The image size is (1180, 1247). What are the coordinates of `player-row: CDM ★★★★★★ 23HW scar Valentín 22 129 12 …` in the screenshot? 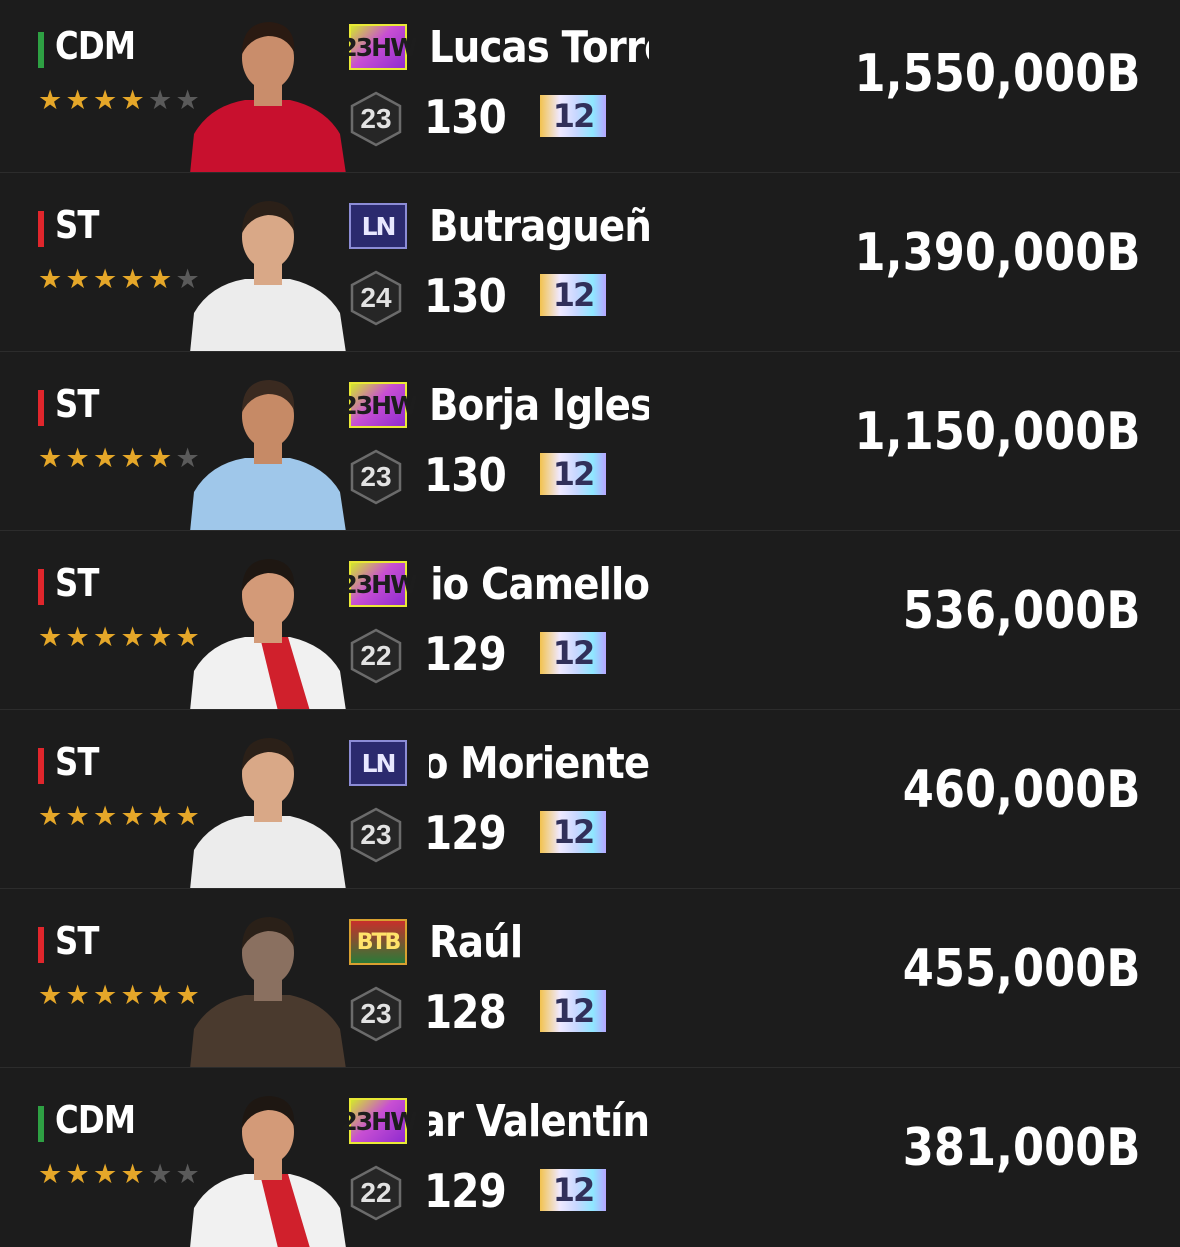 It's located at (590, 1157).